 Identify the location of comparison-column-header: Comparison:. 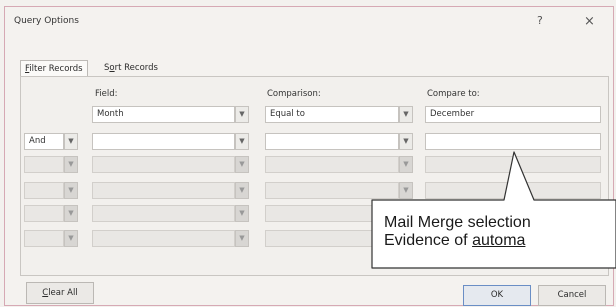
(294, 94).